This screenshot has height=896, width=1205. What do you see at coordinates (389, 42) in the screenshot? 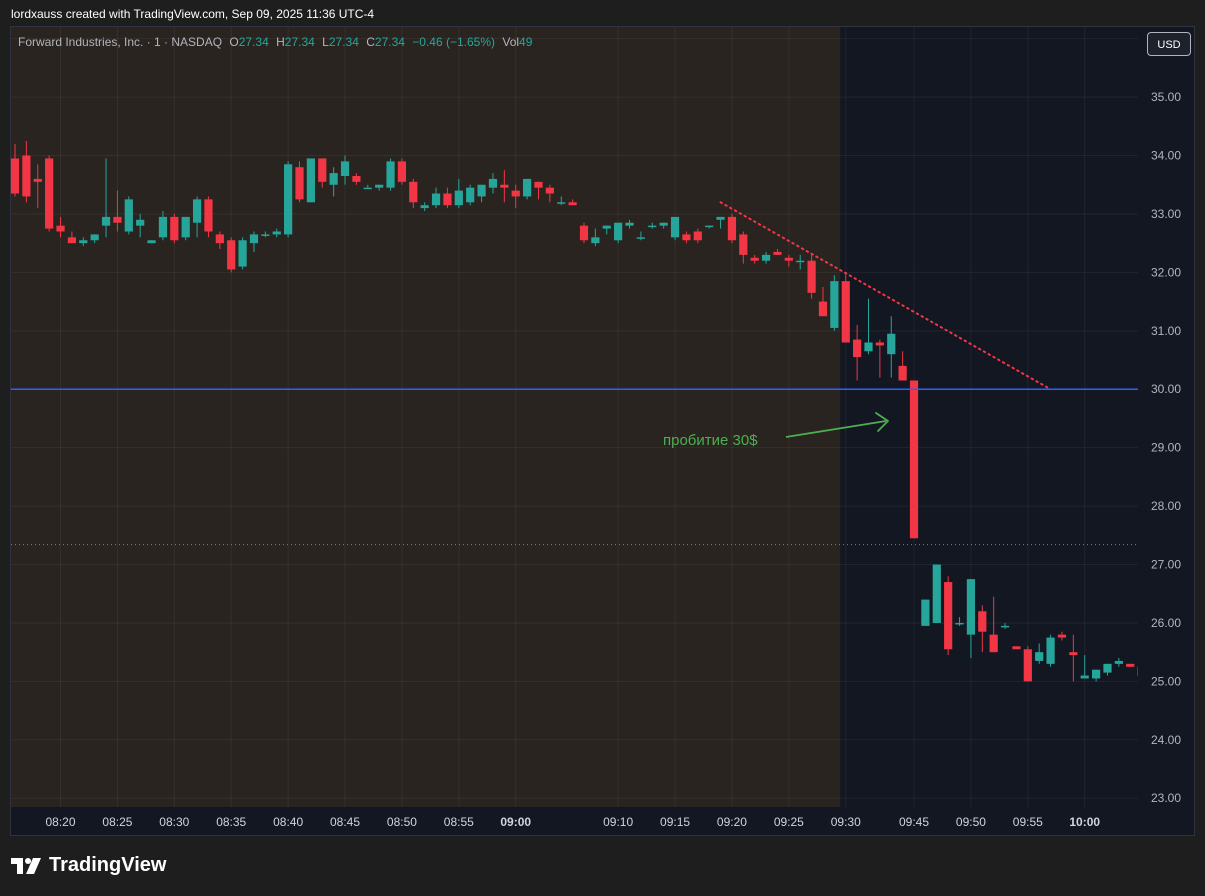
I see `close-value: 27.34` at bounding box center [389, 42].